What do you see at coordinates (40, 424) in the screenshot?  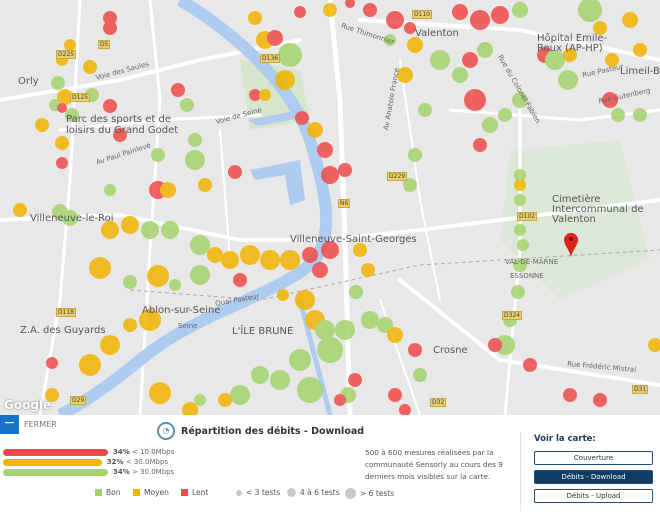 I see `close-label: FERMER` at bounding box center [40, 424].